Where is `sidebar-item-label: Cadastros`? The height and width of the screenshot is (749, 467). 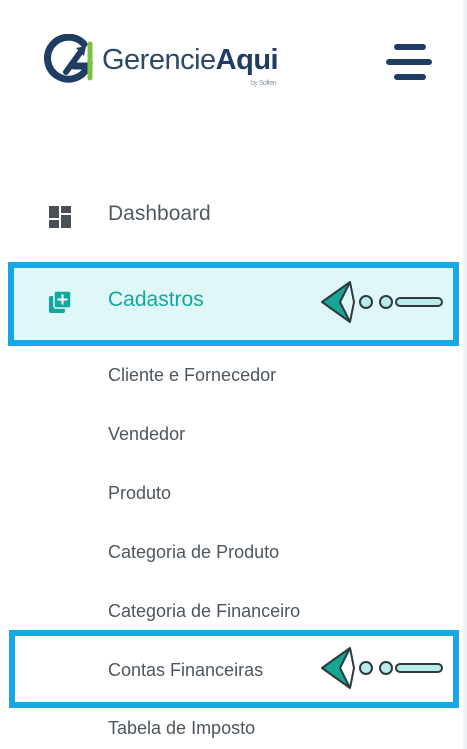
sidebar-item-label: Cadastros is located at coordinates (156, 299).